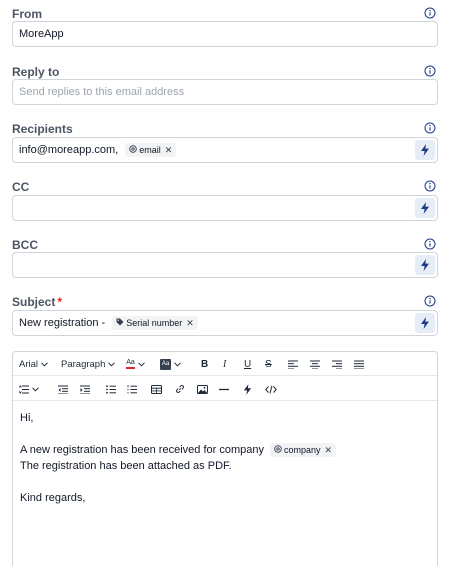 Image resolution: width=450 pixels, height=566 pixels. What do you see at coordinates (42, 129) in the screenshot?
I see `recipients-label: Recipients` at bounding box center [42, 129].